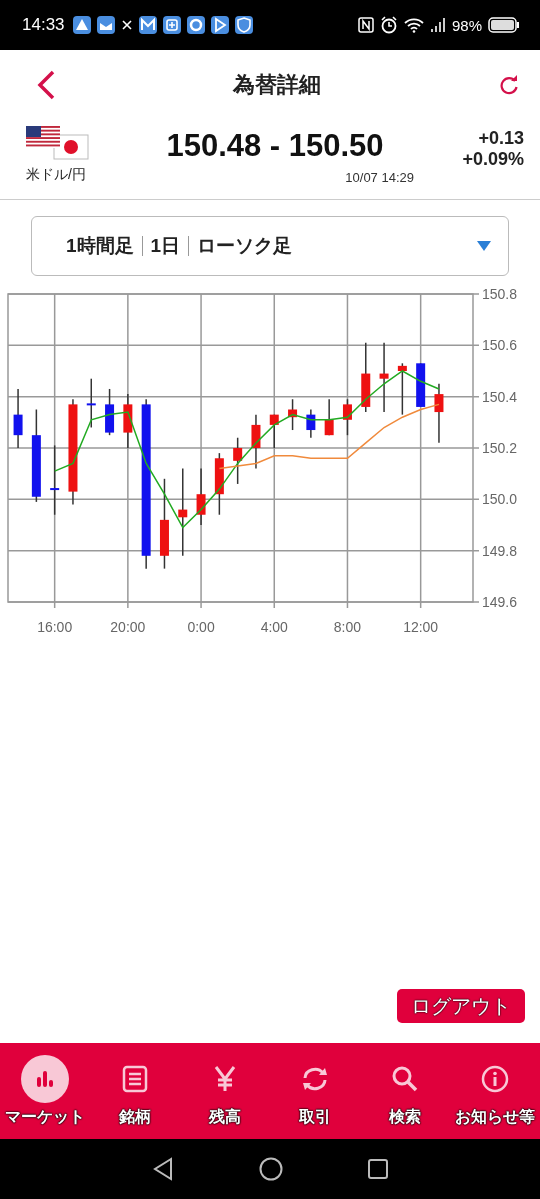 The width and height of the screenshot is (540, 1199). Describe the element at coordinates (128, 627) in the screenshot. I see `x-axis-label: 20:00` at that location.